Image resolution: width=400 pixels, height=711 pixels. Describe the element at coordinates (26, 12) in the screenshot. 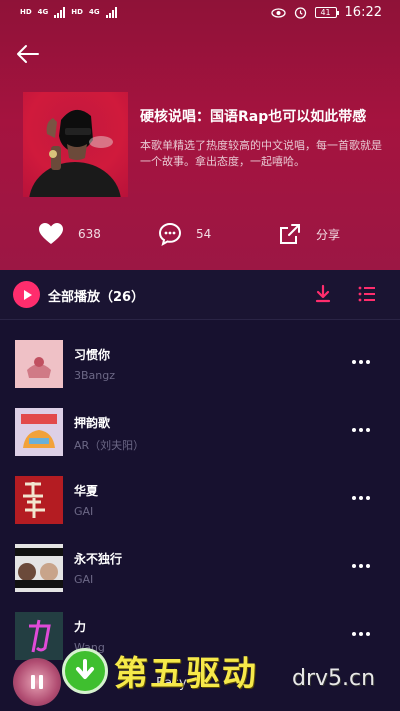

I see `sim1-hd-label: HD` at that location.